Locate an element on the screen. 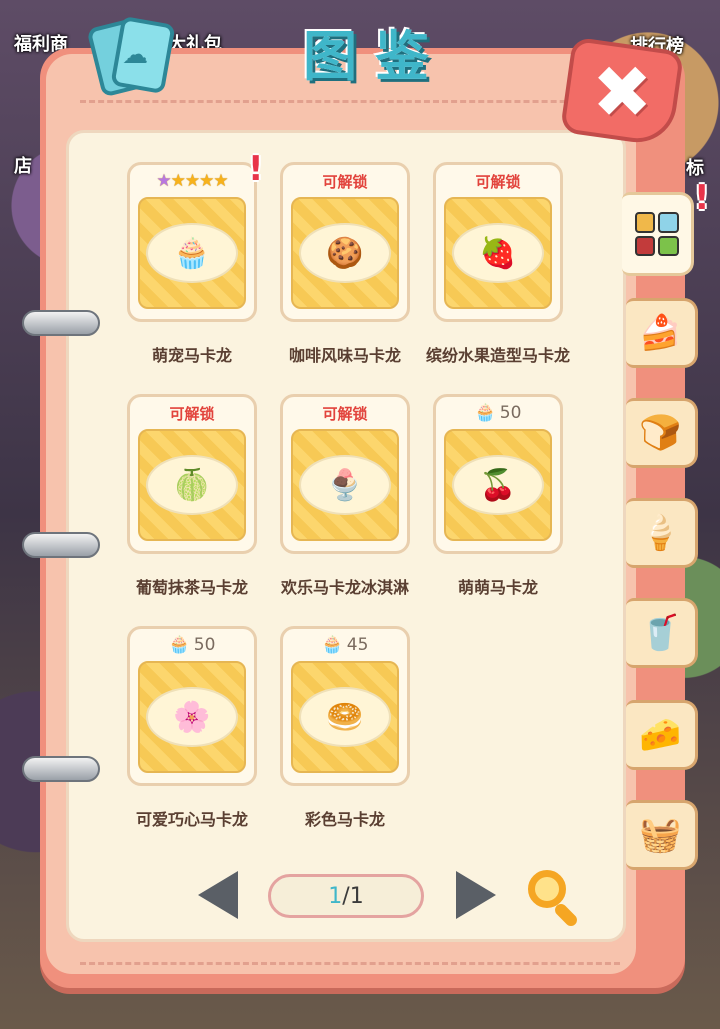 Image resolution: width=720 pixels, height=1029 pixels. tab-category-bread: 🍞 is located at coordinates (662, 433).